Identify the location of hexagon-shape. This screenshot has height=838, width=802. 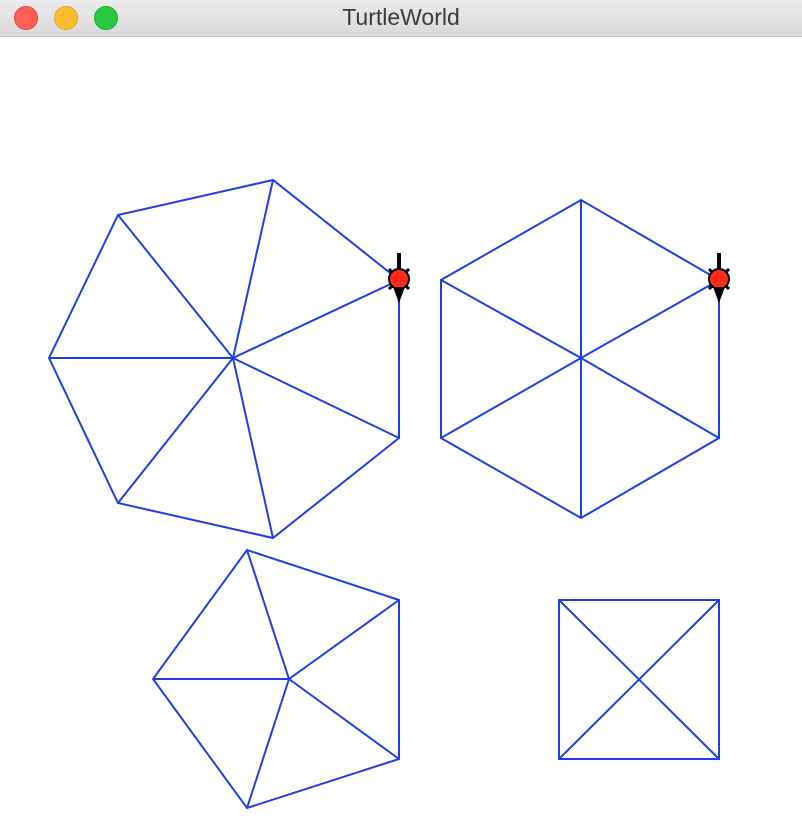
(580, 359).